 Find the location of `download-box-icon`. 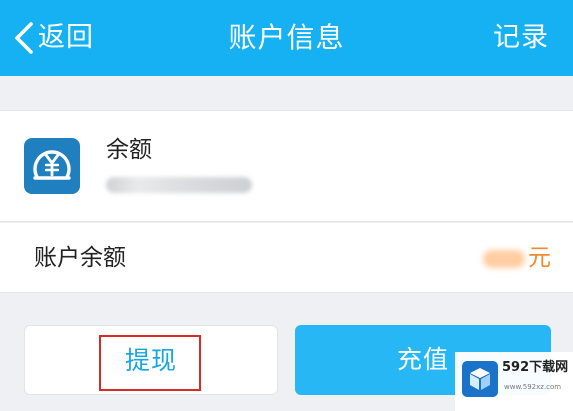

download-box-icon is located at coordinates (480, 379).